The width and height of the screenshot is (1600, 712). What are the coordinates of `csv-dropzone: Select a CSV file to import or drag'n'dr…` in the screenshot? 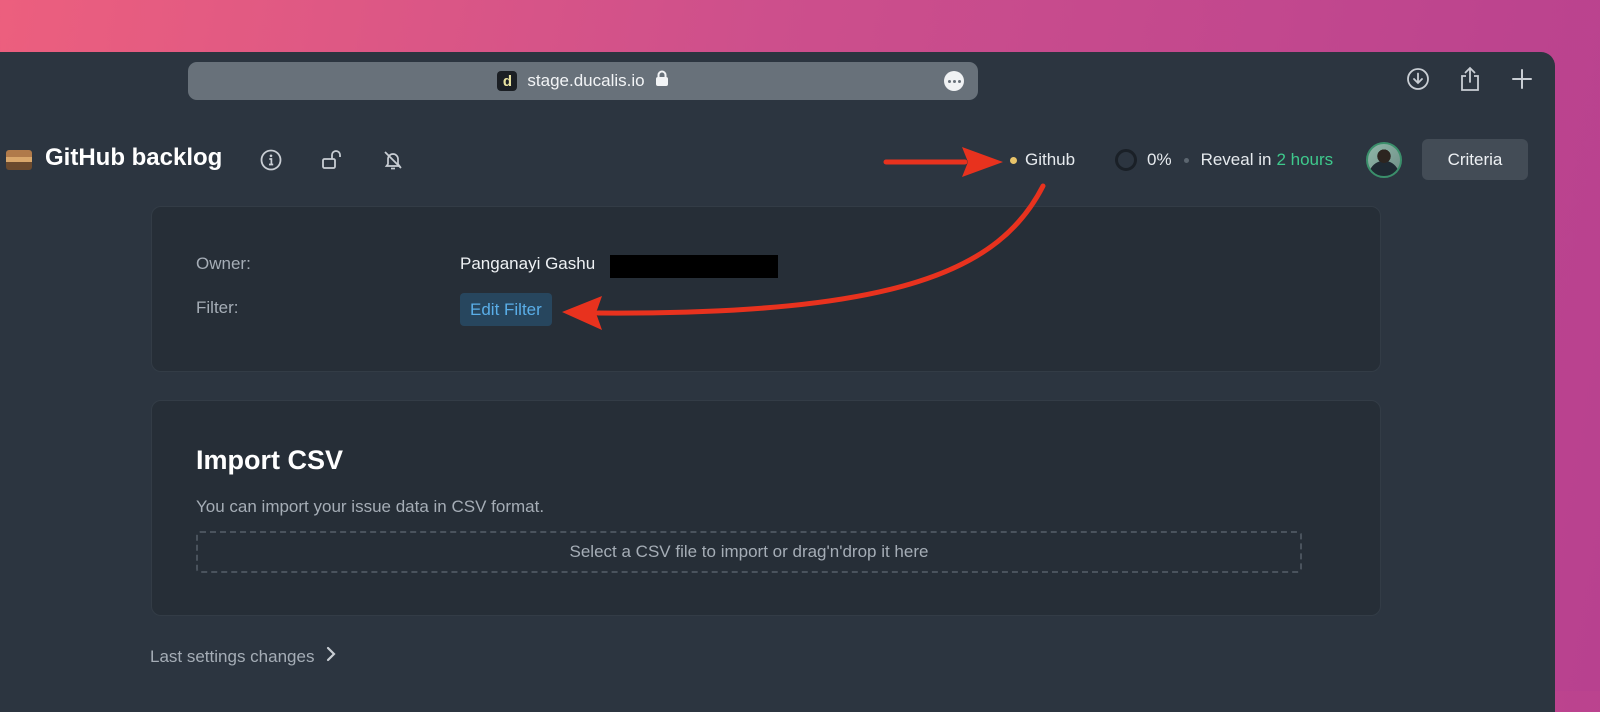 It's located at (749, 552).